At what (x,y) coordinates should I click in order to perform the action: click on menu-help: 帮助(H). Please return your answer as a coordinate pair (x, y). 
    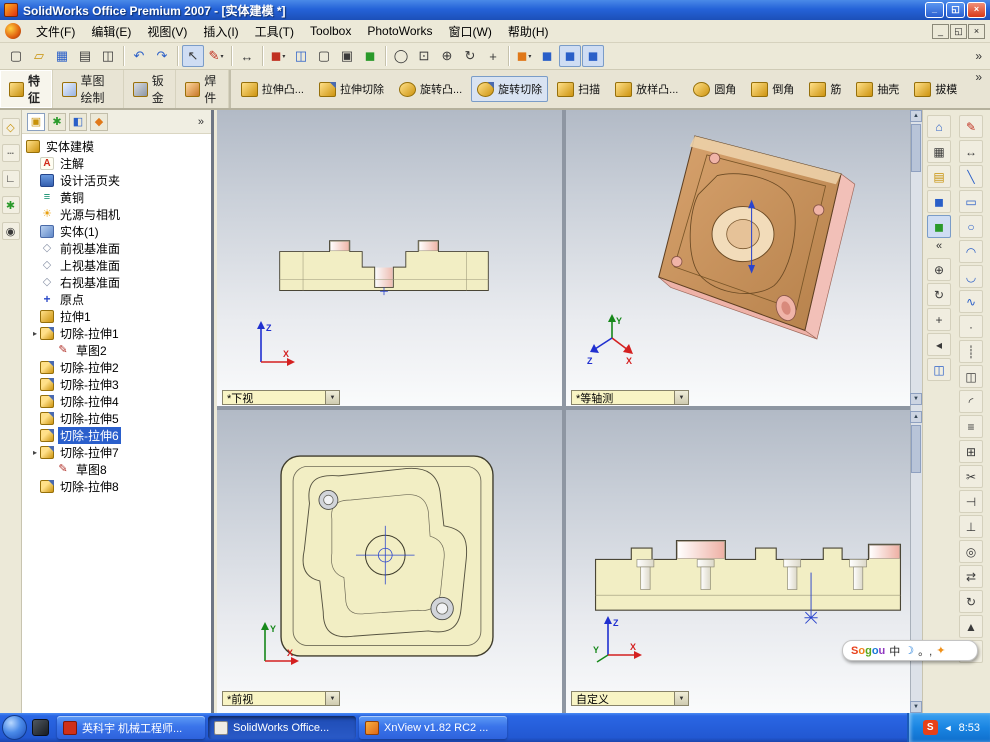
    Looking at the image, I should click on (528, 31).